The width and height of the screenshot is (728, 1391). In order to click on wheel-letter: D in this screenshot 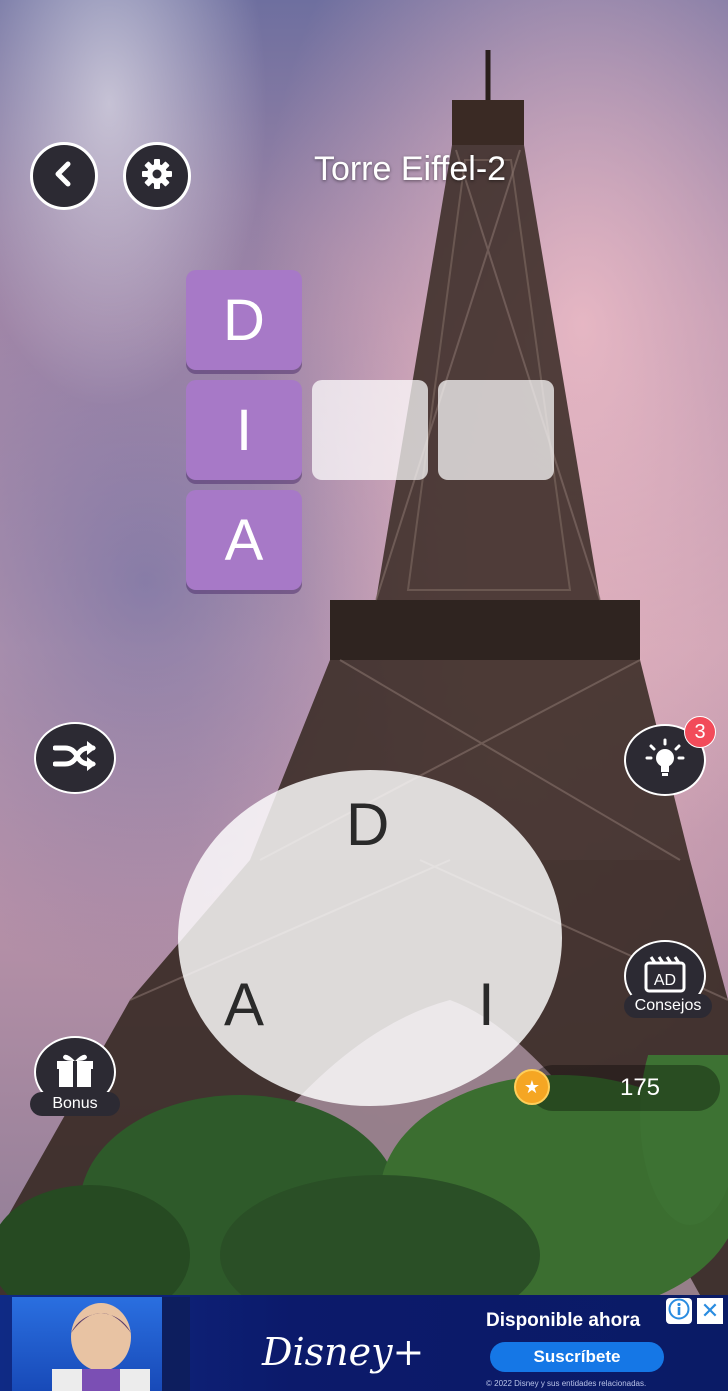, I will do `click(367, 824)`.